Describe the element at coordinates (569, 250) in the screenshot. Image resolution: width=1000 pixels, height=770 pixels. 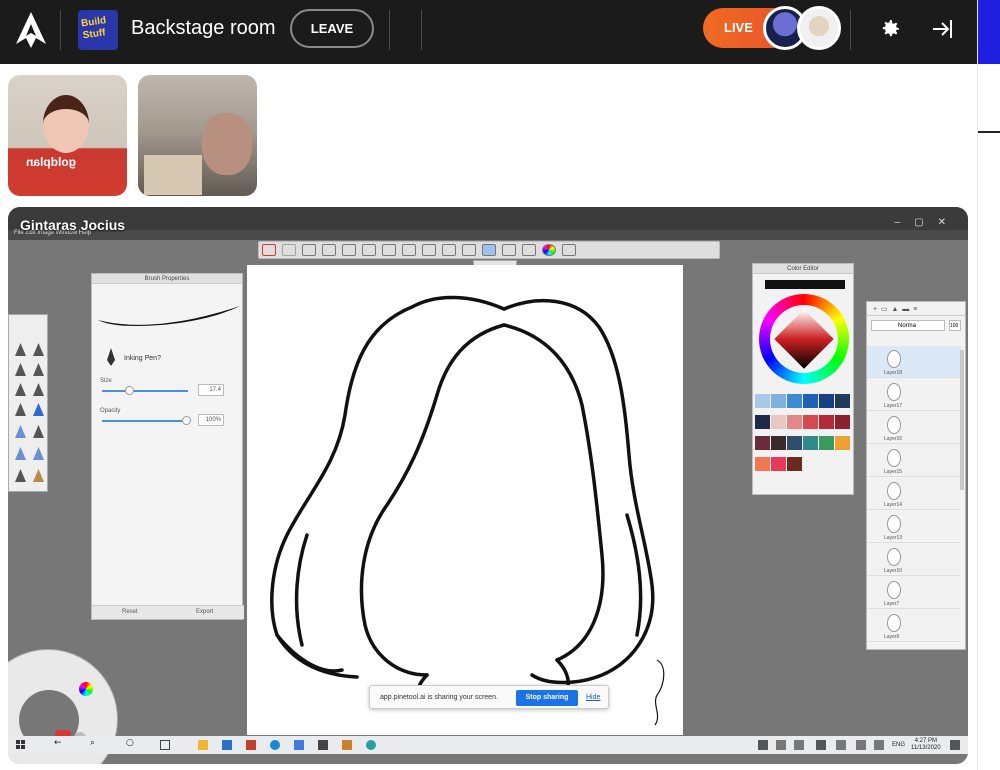
I see `swatch-icon` at that location.